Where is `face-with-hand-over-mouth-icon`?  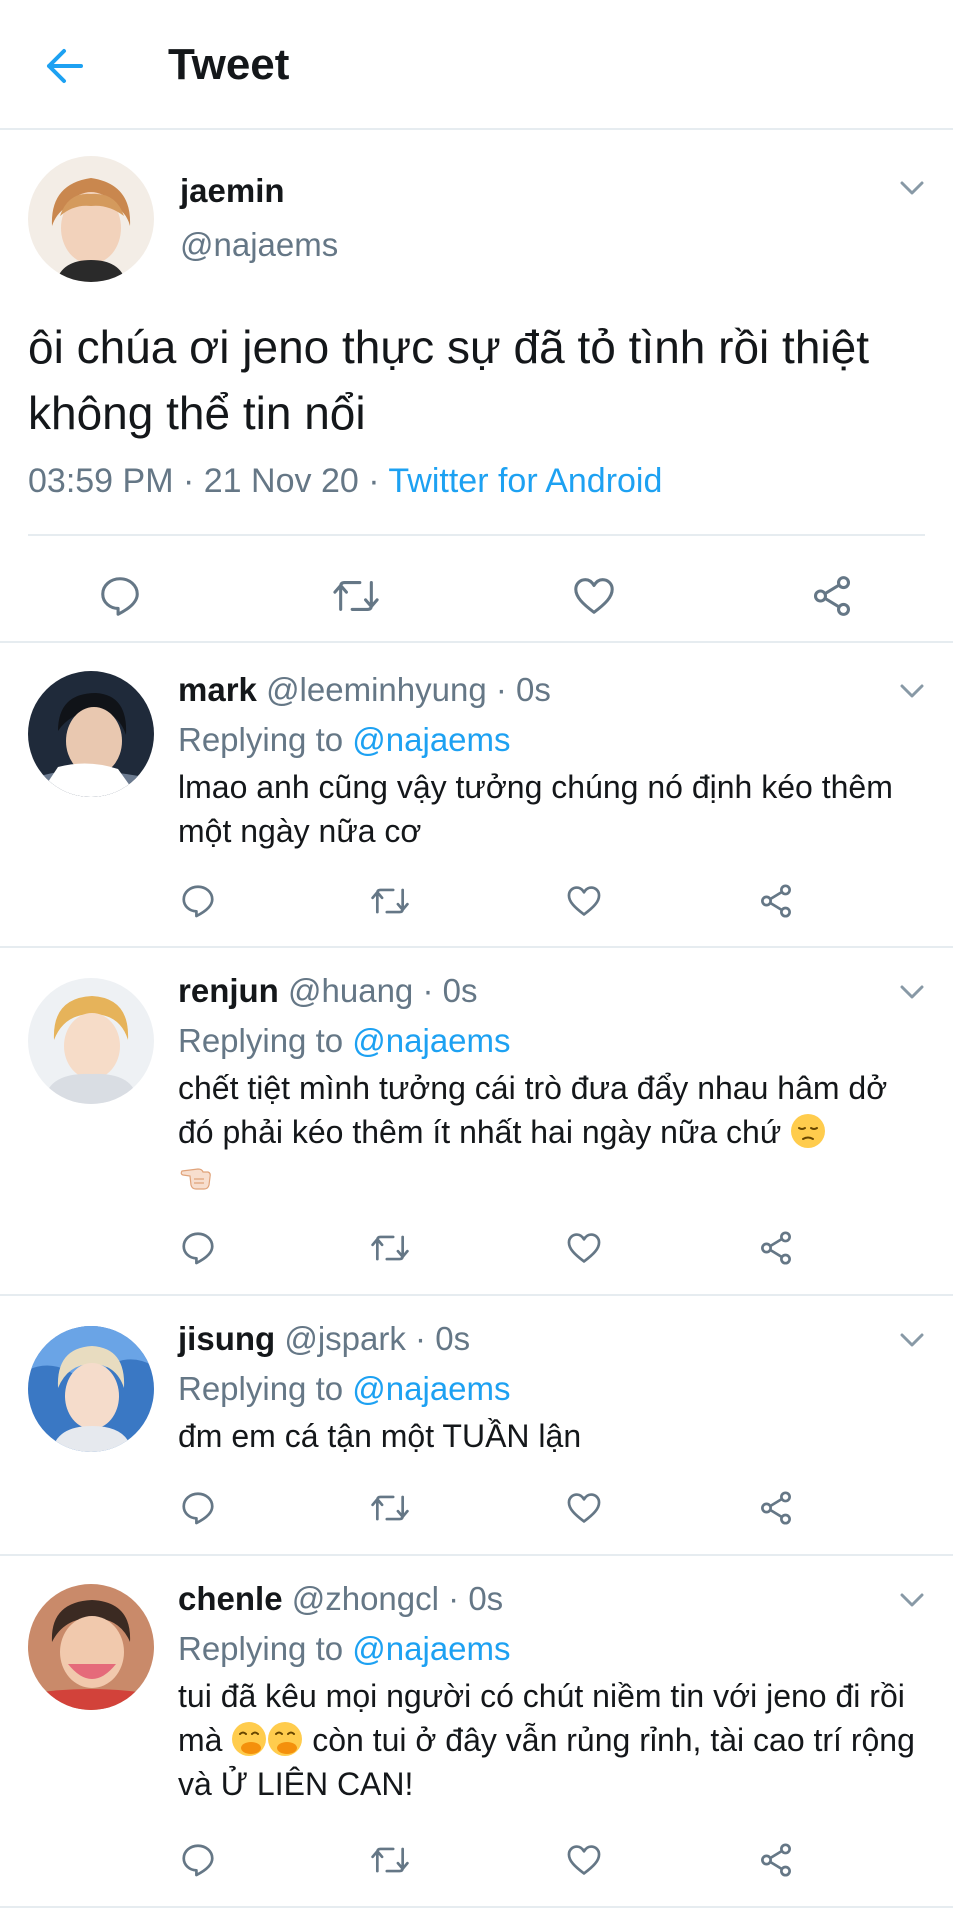
face-with-hand-over-mouth-icon is located at coordinates (249, 1739).